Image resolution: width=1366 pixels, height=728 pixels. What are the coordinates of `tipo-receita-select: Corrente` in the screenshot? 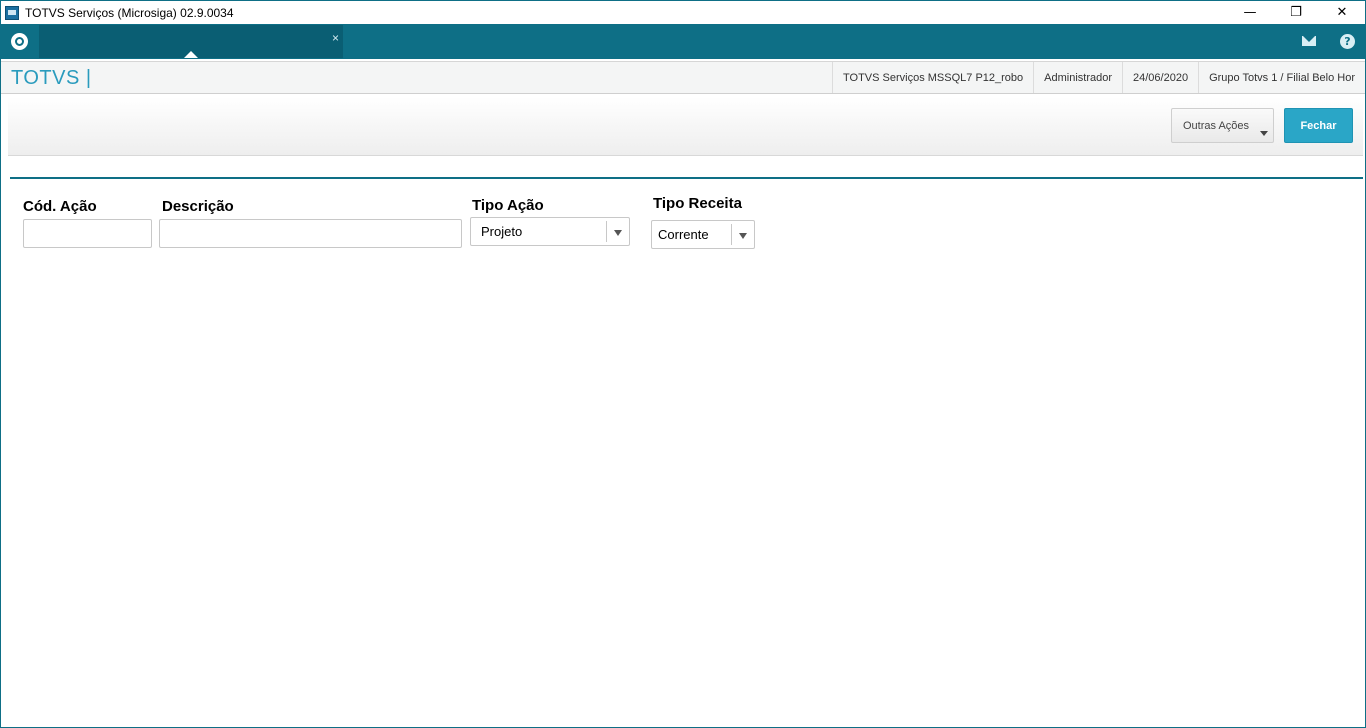 It's located at (703, 234).